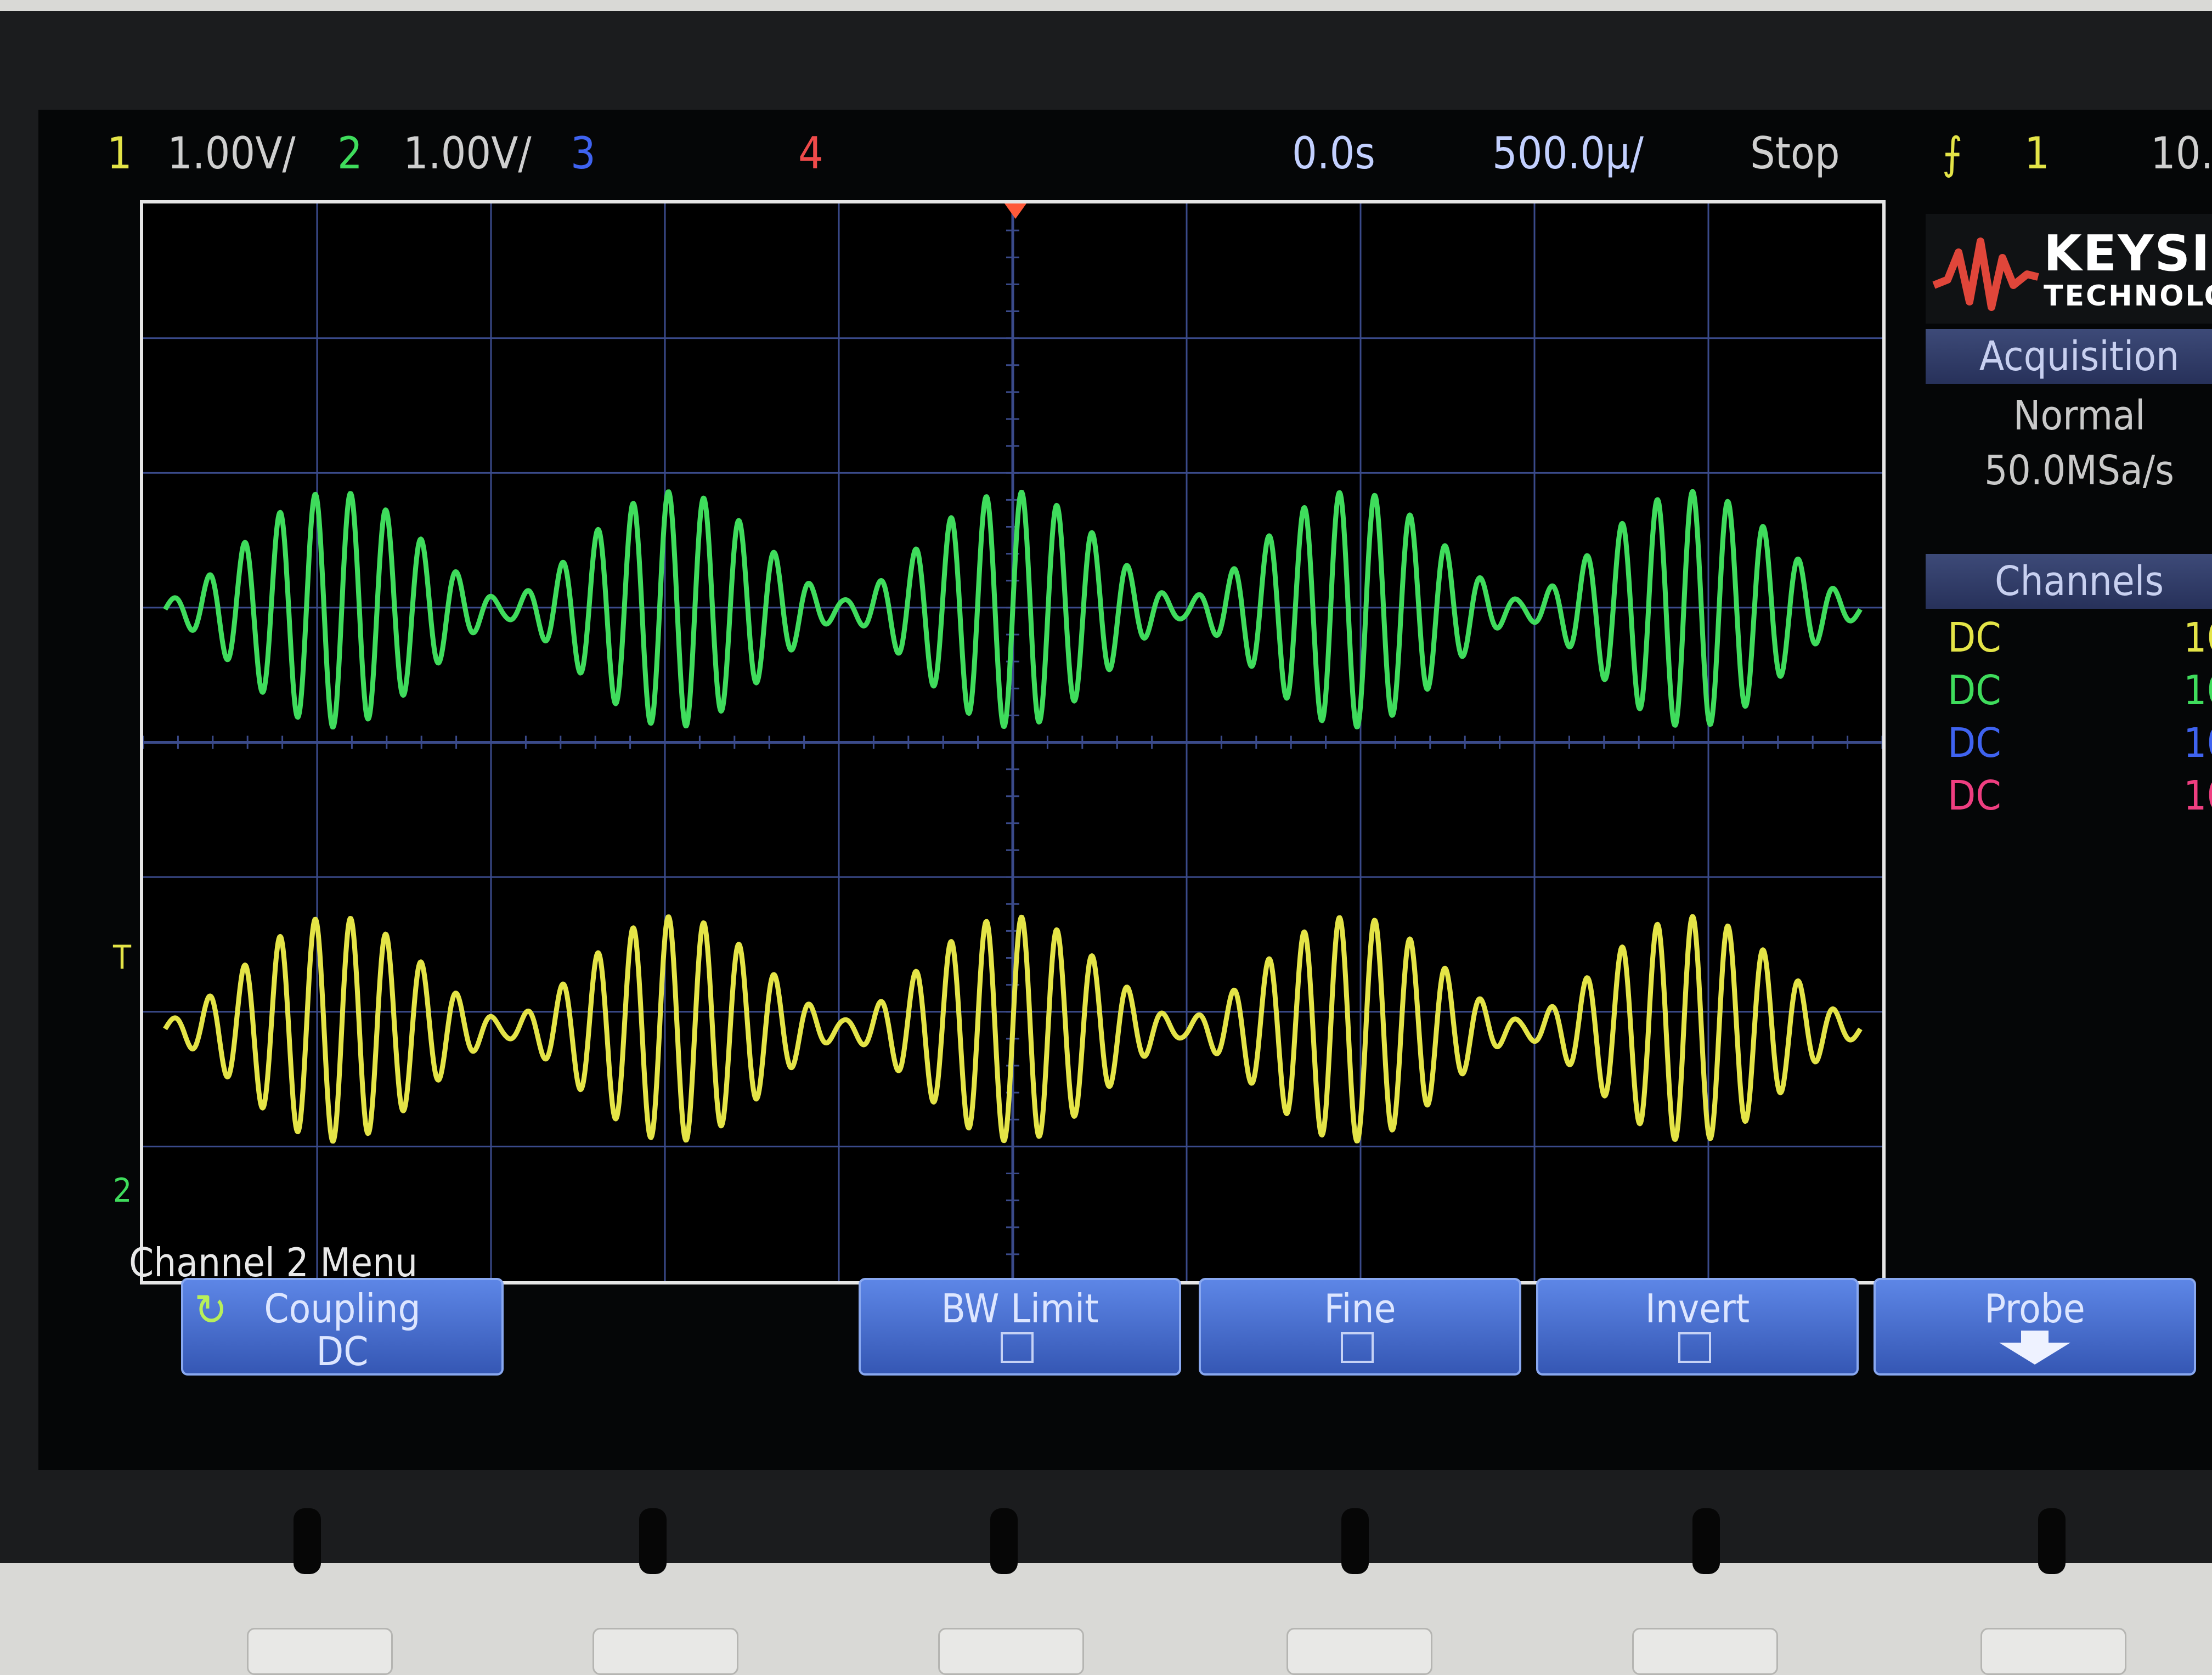  I want to click on coupling-softkey: ↻ Coupling DC, so click(343, 1327).